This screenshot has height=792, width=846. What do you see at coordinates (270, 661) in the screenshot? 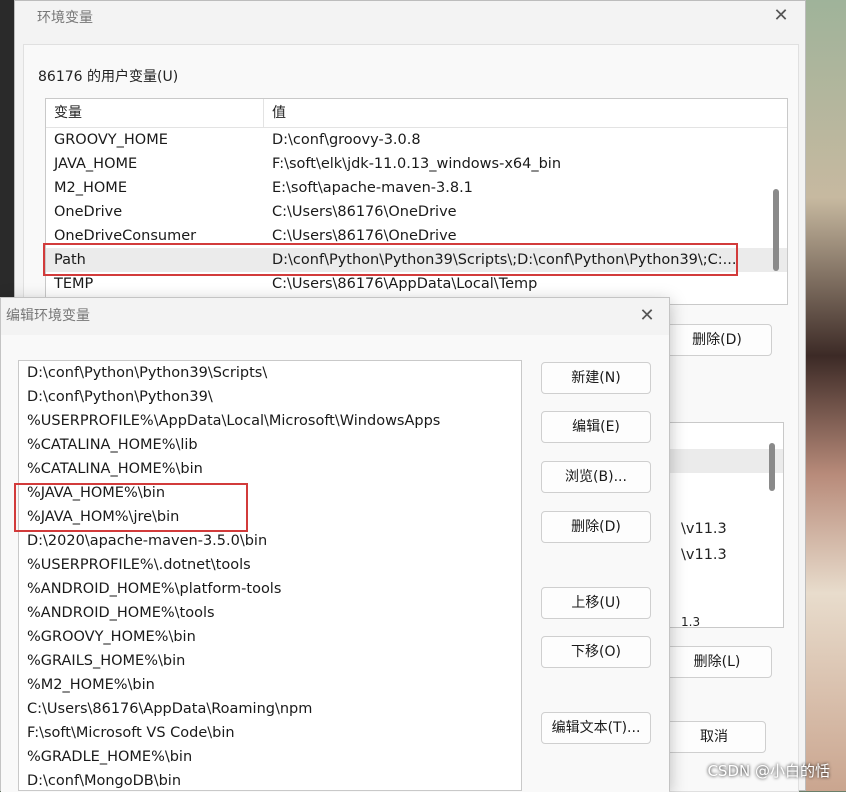
I see `list-item: %GRAILS_HOME%\bin` at bounding box center [270, 661].